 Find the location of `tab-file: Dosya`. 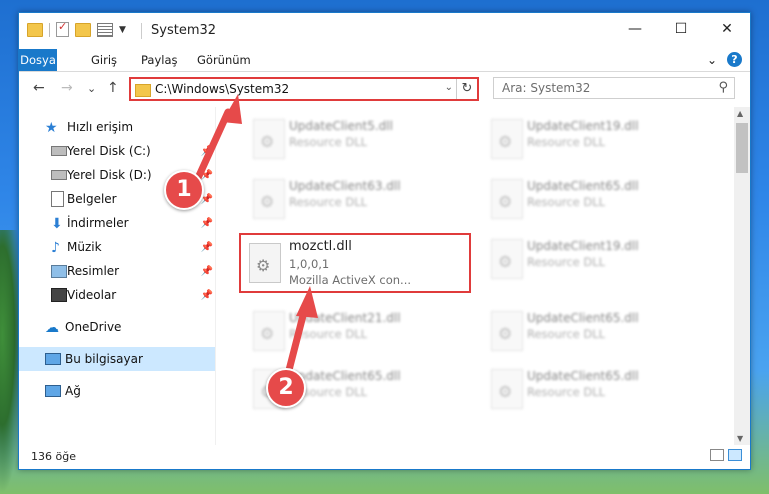

tab-file: Dosya is located at coordinates (38, 60).